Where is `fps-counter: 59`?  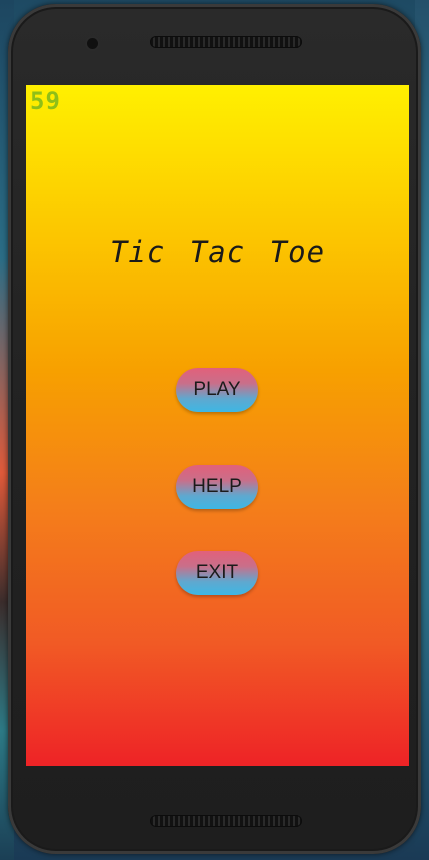
fps-counter: 59 is located at coordinates (45, 101).